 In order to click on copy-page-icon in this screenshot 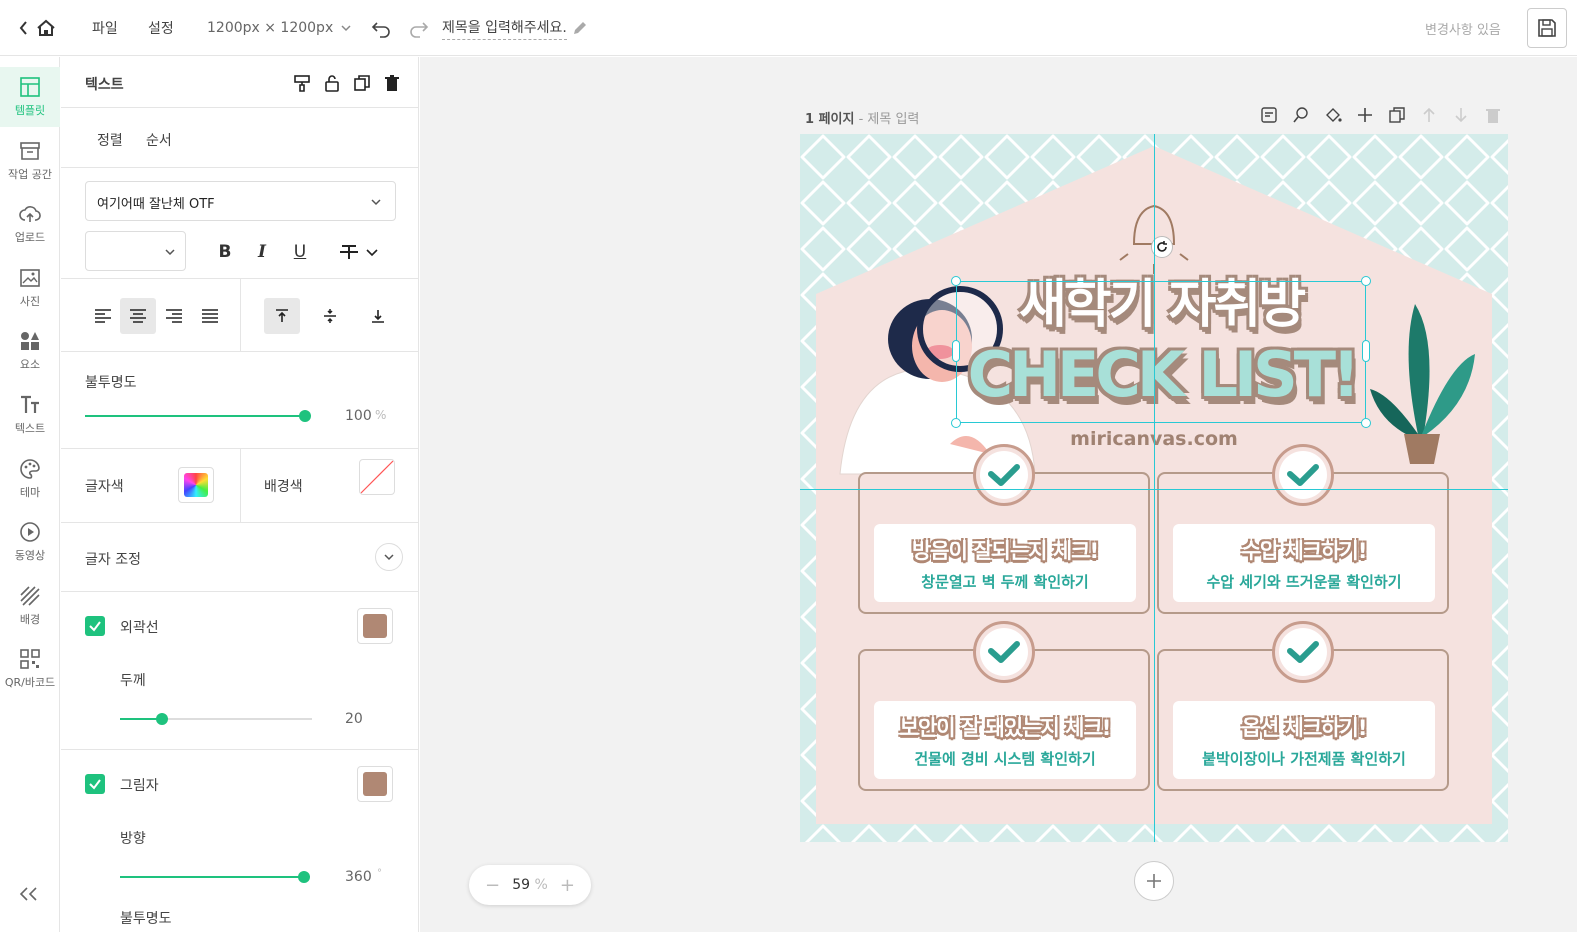, I will do `click(1397, 115)`.